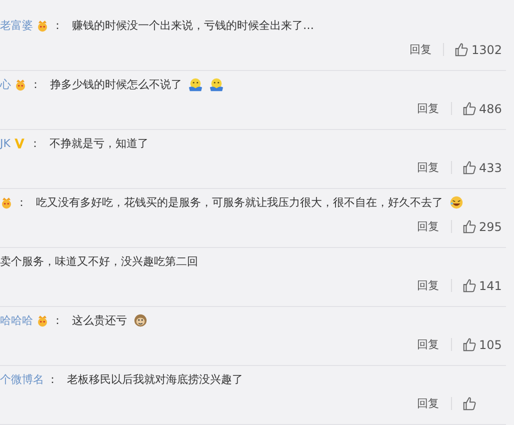 This screenshot has width=514, height=425. I want to click on laughing-emoji-icon, so click(456, 202).